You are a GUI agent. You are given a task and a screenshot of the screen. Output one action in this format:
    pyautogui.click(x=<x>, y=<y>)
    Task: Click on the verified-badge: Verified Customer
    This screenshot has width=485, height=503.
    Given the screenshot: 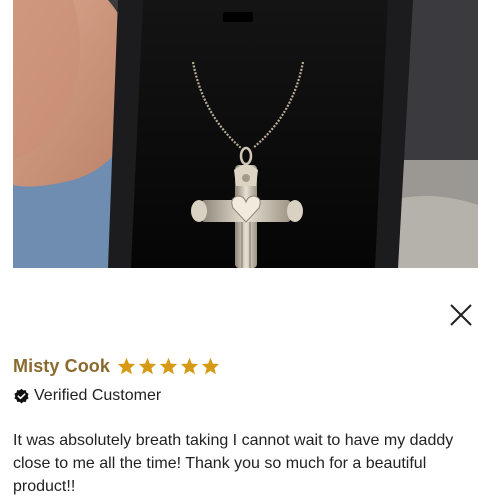 What is the action you would take?
    pyautogui.click(x=87, y=396)
    